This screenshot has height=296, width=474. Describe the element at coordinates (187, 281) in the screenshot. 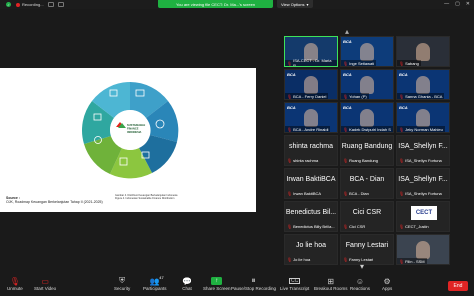

I see `chat-icon: 💬` at that location.